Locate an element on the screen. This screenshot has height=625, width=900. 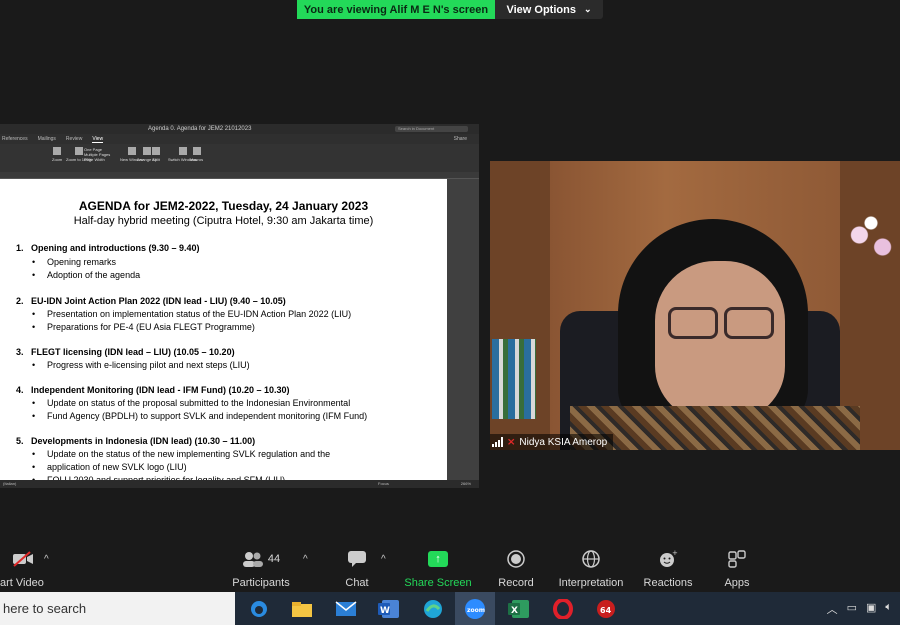
apps-icon is located at coordinates (737, 559).